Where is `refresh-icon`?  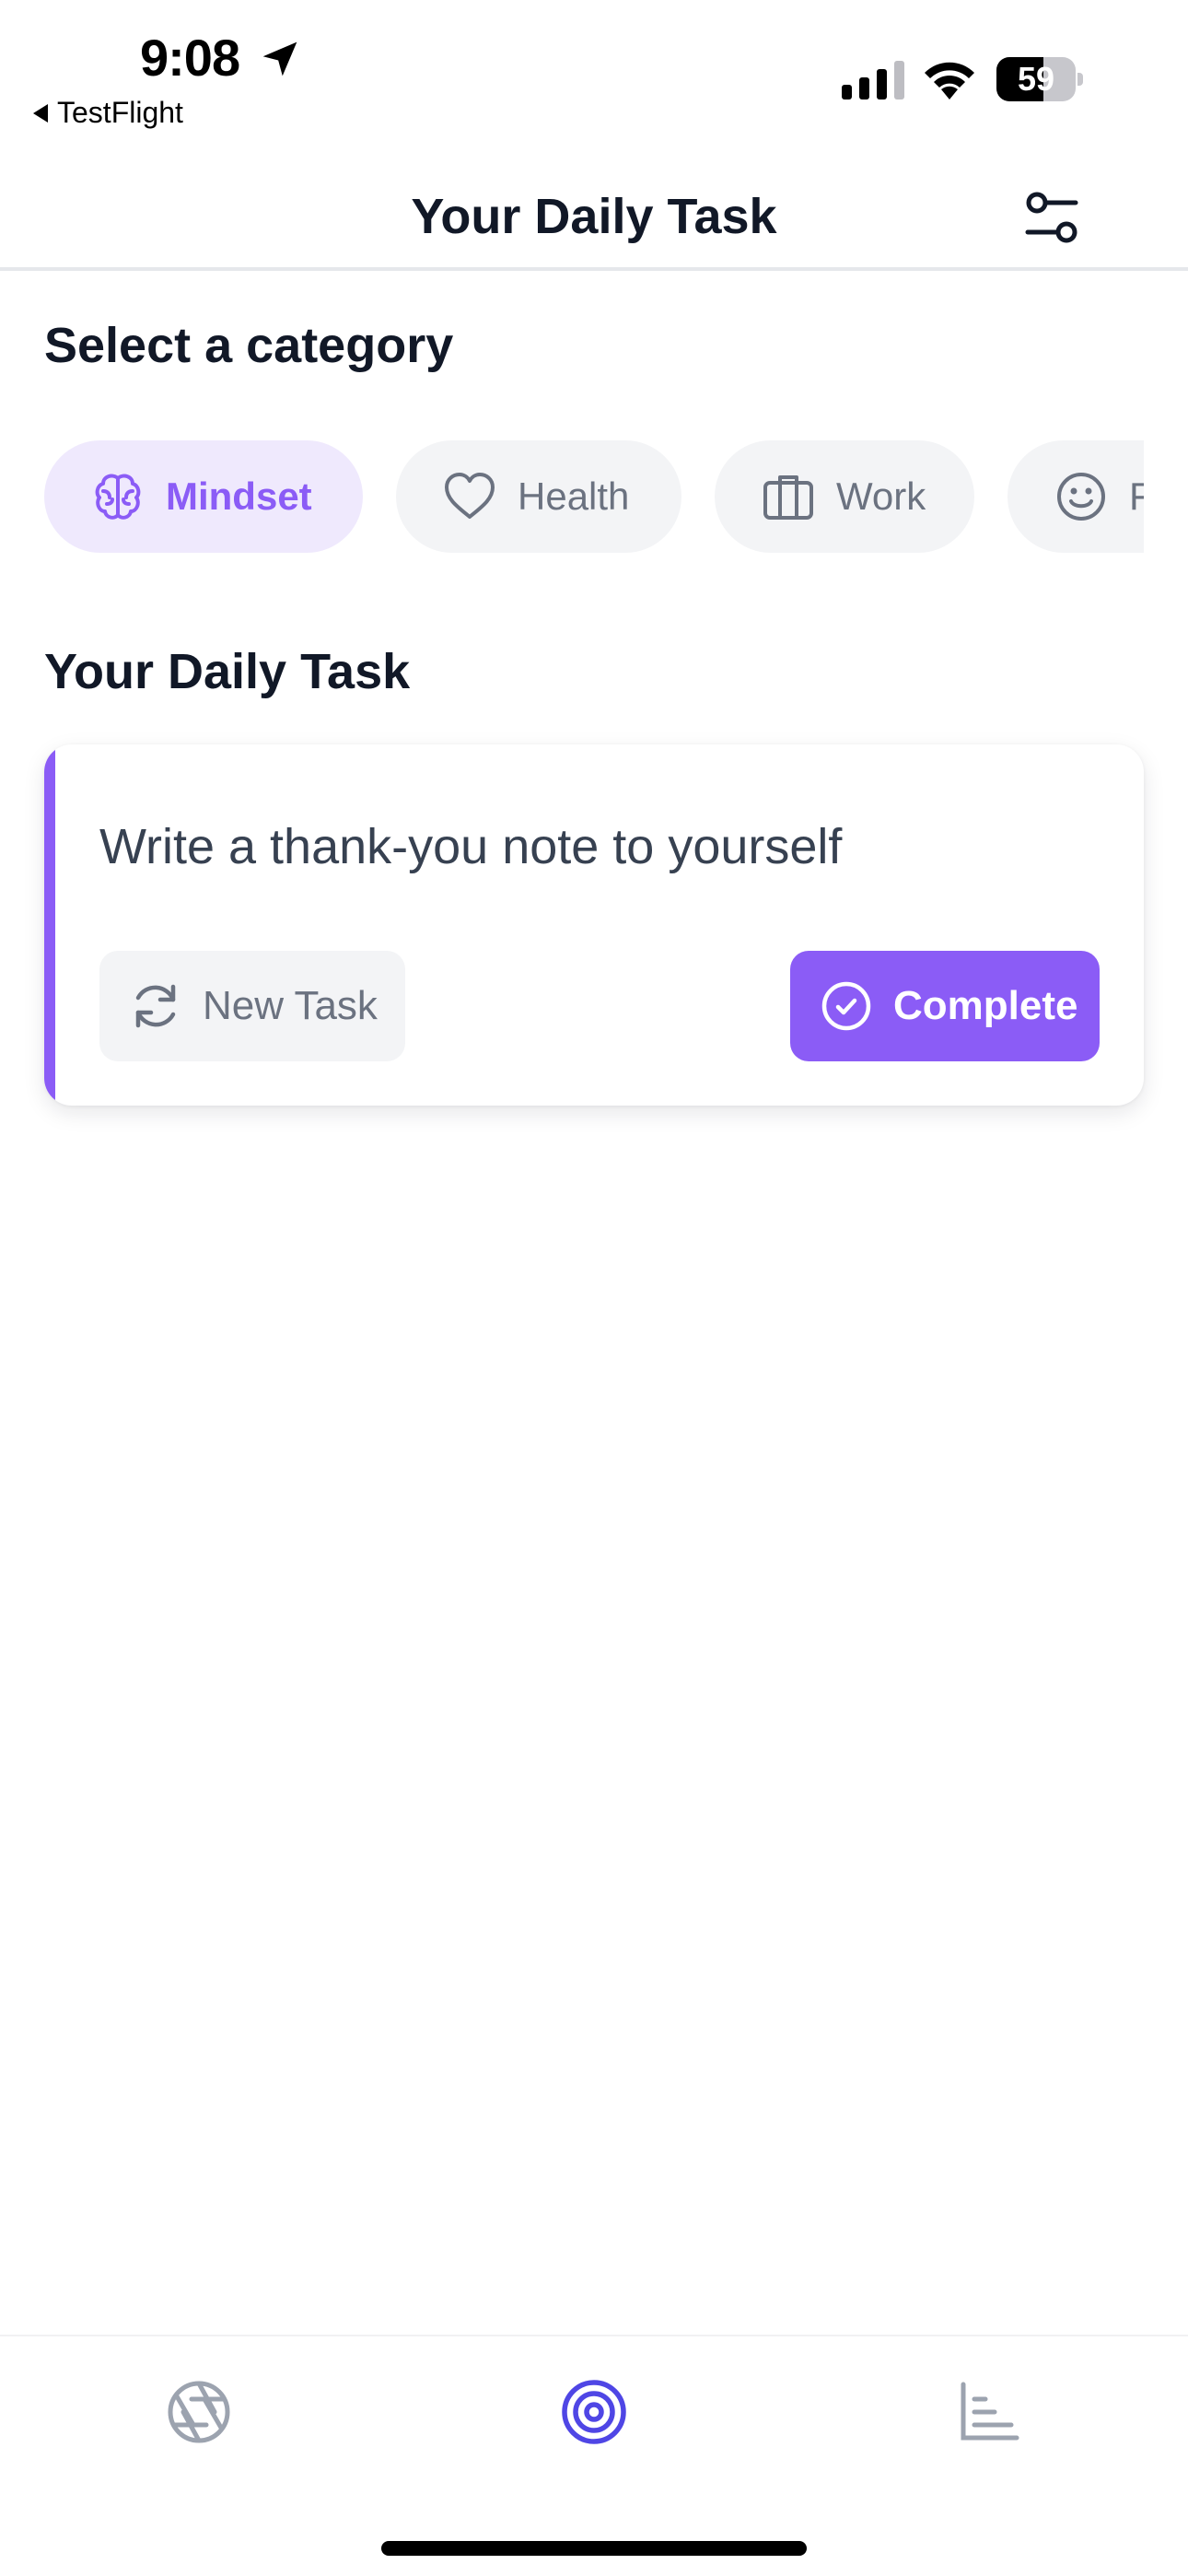
refresh-icon is located at coordinates (155, 1006).